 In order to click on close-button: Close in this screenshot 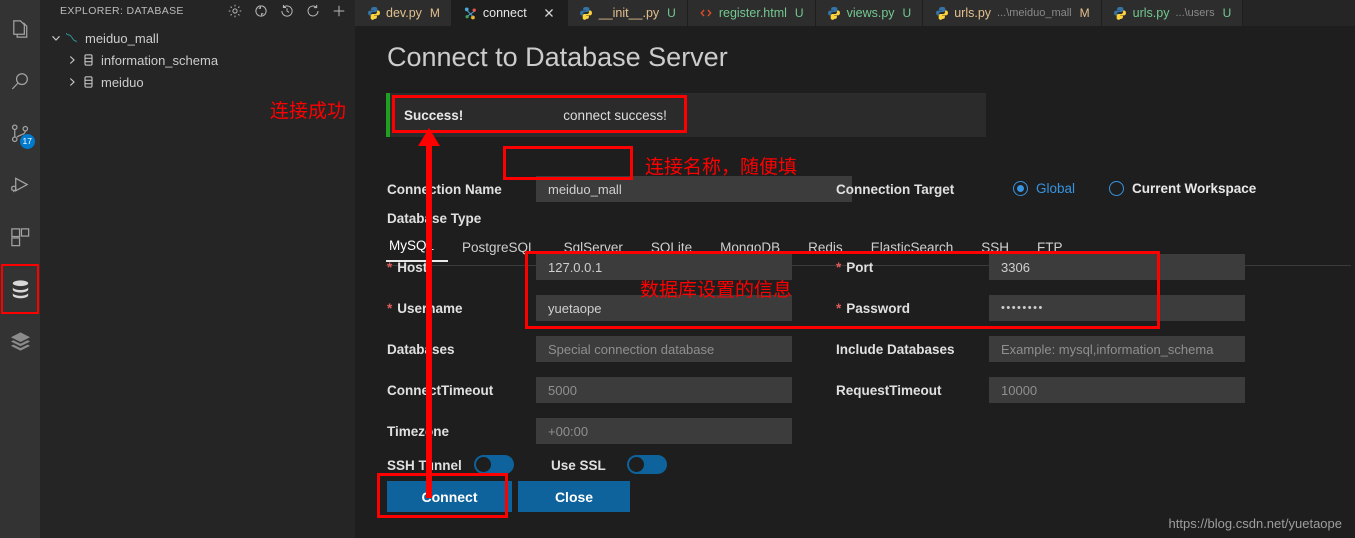, I will do `click(574, 496)`.